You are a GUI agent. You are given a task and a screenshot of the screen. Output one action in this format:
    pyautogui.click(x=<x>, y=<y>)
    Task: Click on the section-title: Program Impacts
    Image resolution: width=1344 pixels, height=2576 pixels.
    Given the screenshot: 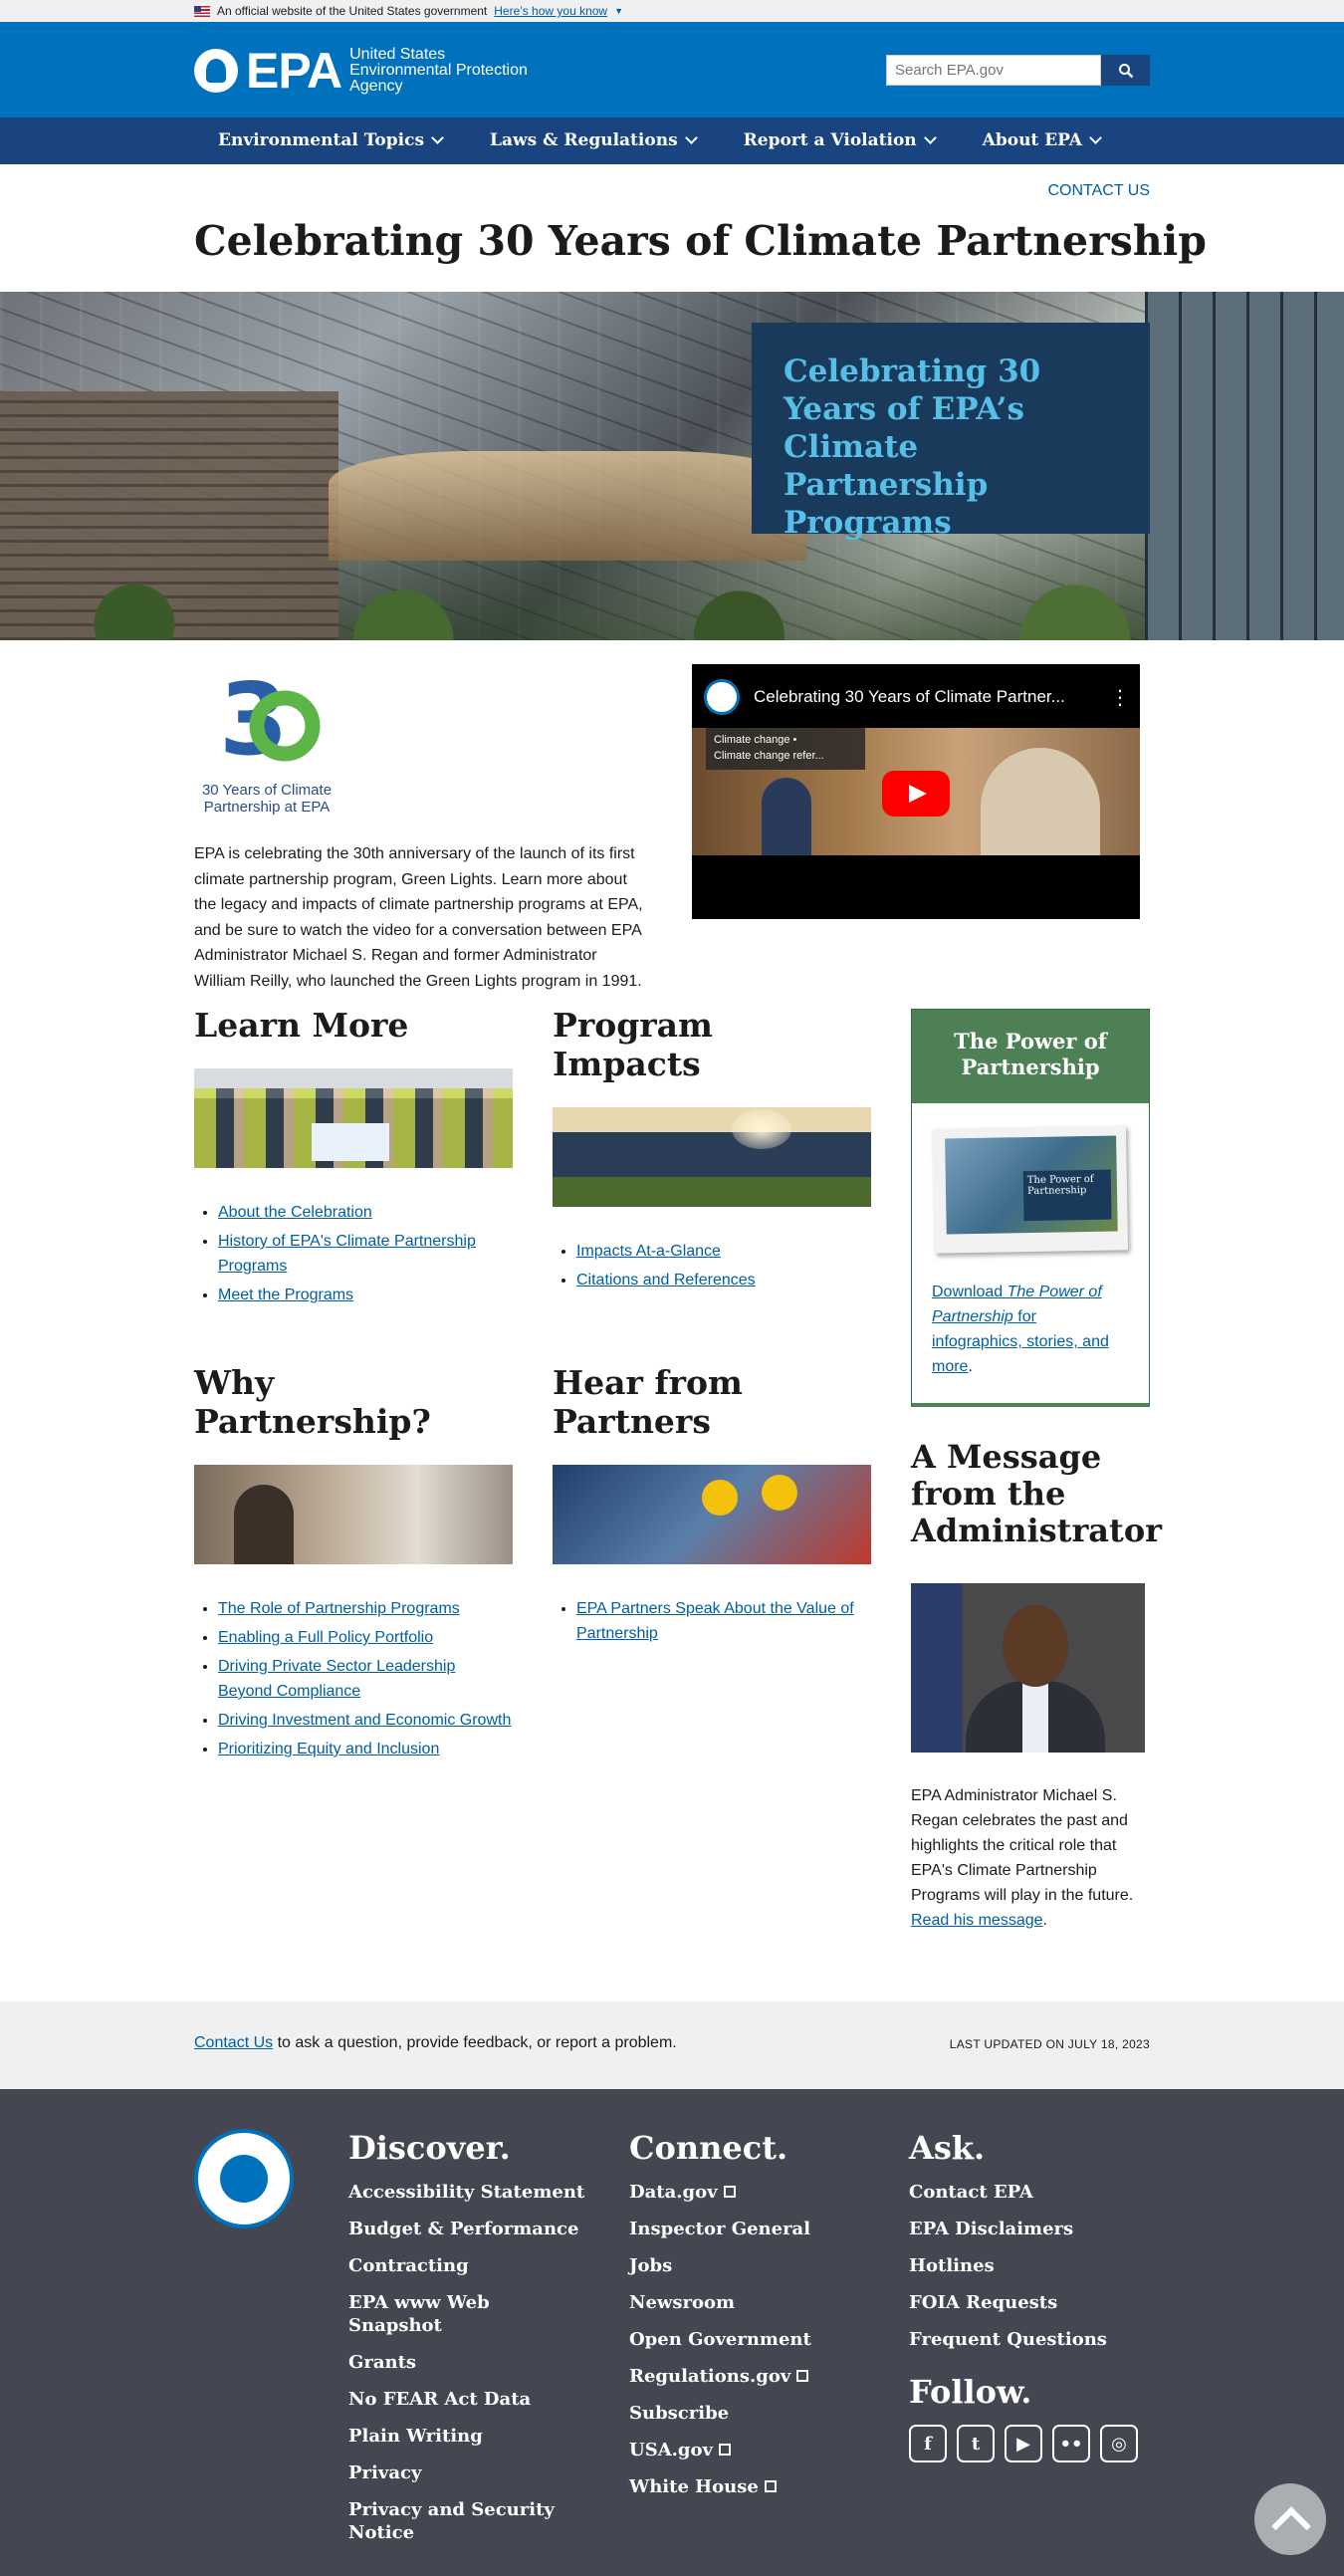 What is the action you would take?
    pyautogui.click(x=633, y=1044)
    